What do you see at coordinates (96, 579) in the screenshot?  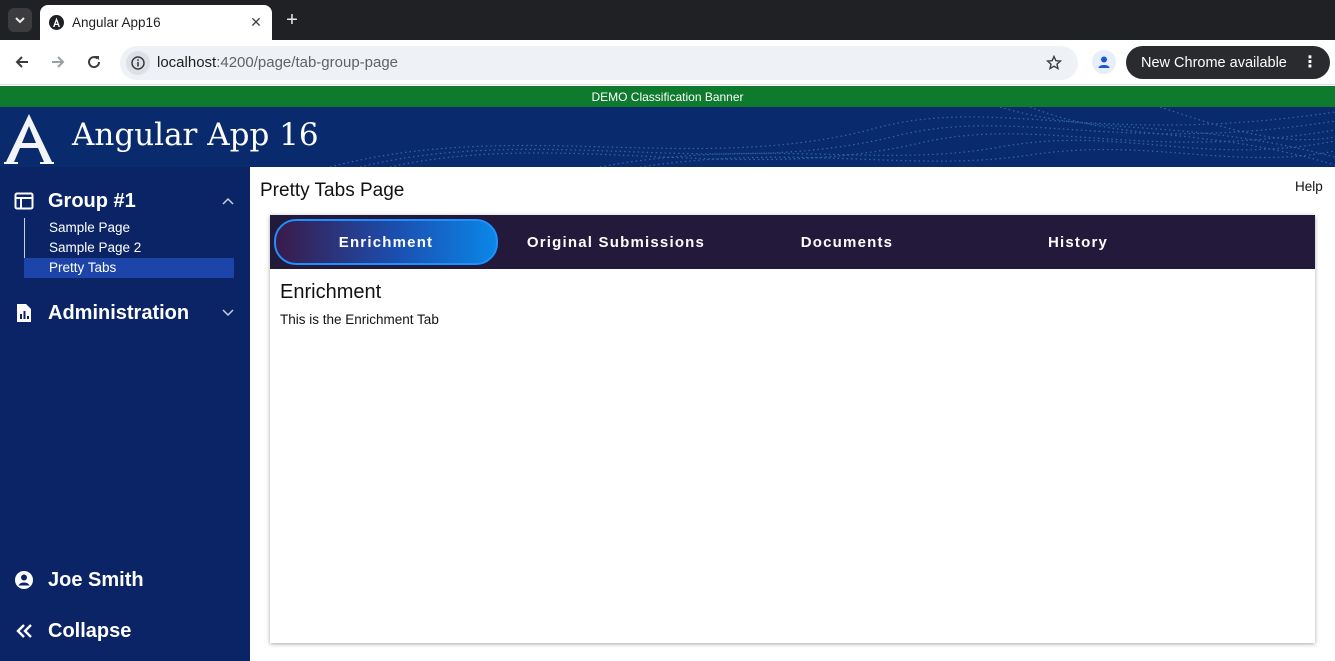 I see `user-name: Joe Smith` at bounding box center [96, 579].